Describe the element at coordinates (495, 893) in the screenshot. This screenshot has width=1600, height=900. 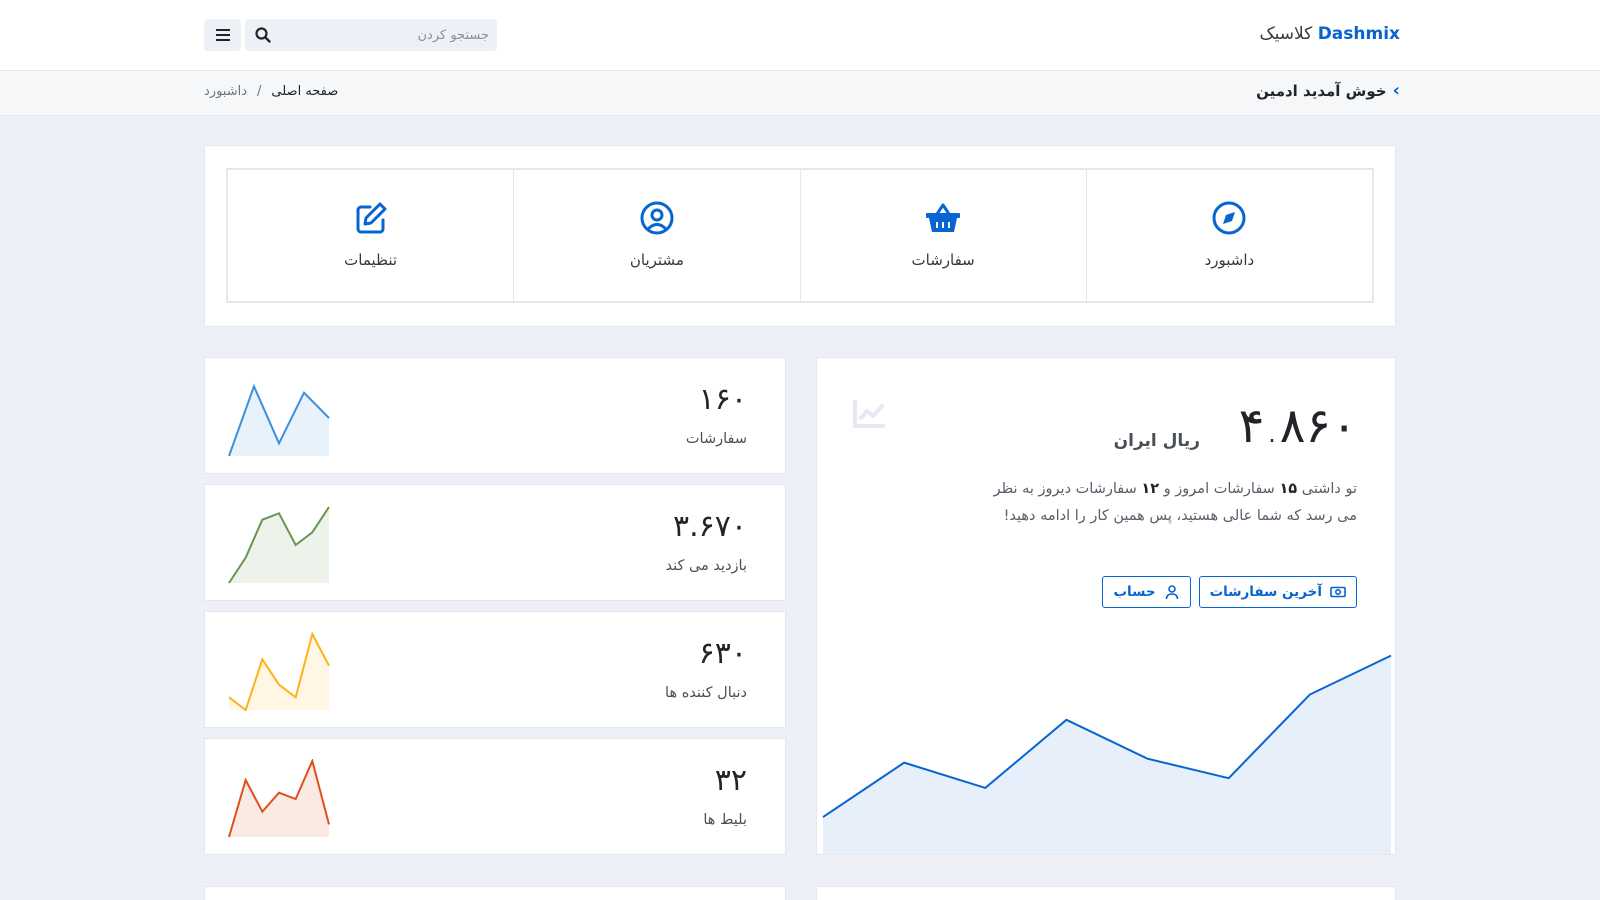
I see `bottom-card-left` at that location.